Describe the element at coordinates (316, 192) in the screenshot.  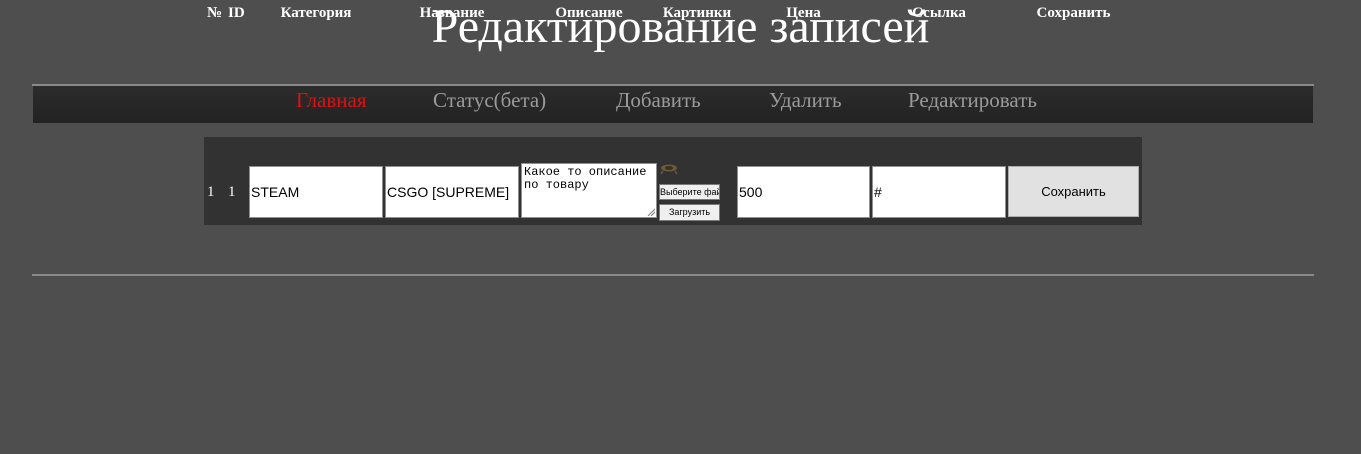
I see `category-input: STEAM` at that location.